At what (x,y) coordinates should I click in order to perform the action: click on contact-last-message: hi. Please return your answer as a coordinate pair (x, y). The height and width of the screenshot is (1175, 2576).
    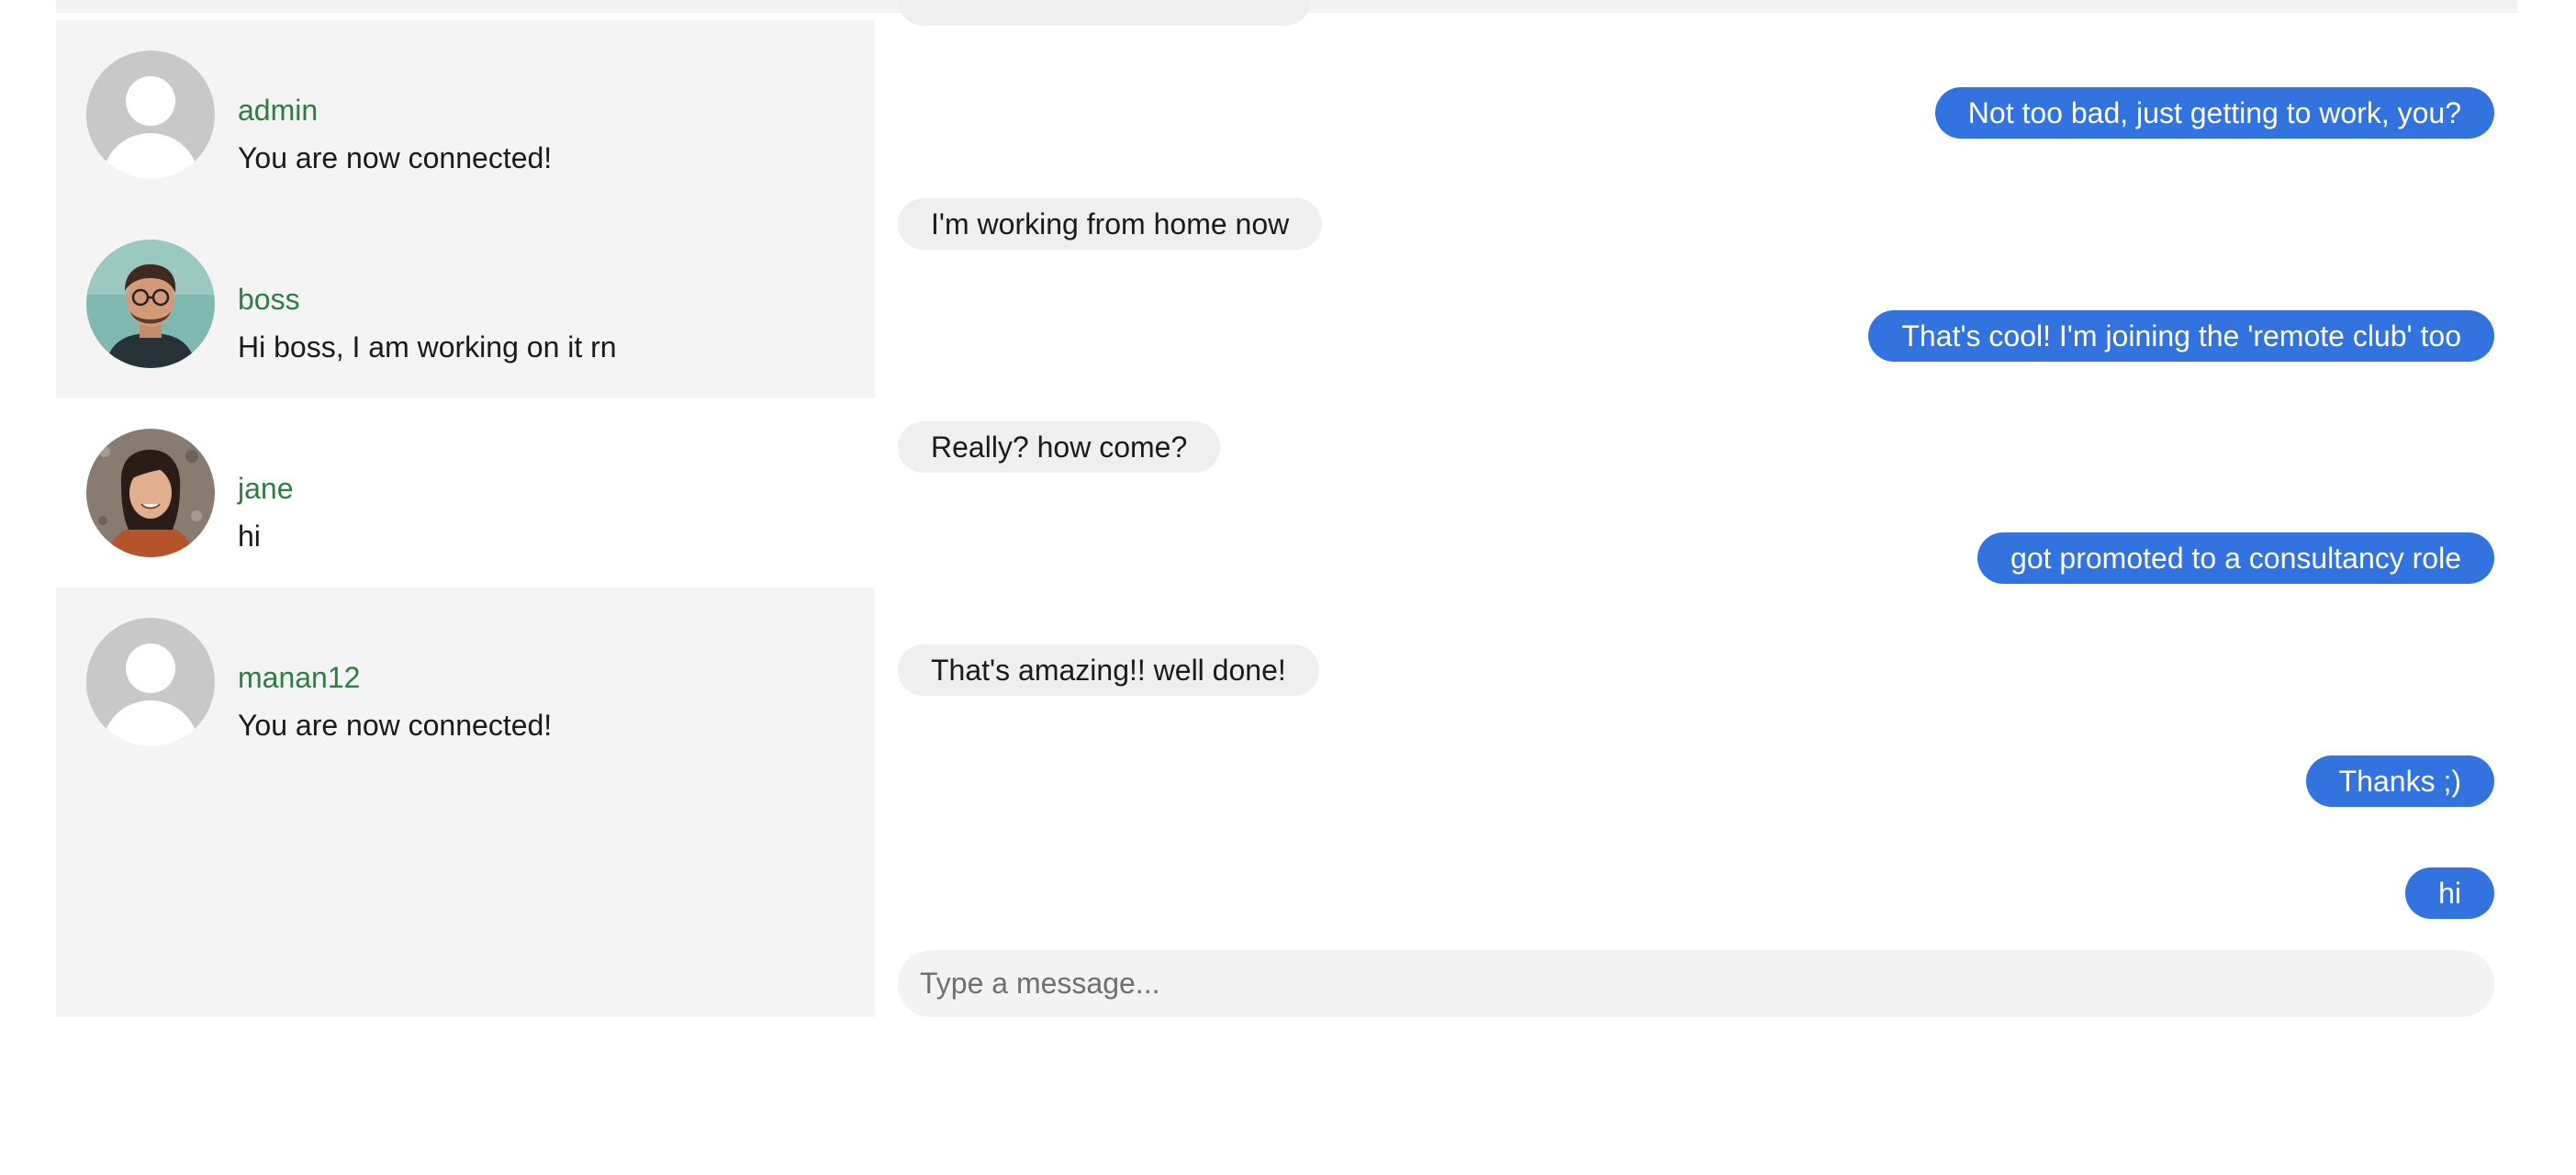
    Looking at the image, I should click on (249, 536).